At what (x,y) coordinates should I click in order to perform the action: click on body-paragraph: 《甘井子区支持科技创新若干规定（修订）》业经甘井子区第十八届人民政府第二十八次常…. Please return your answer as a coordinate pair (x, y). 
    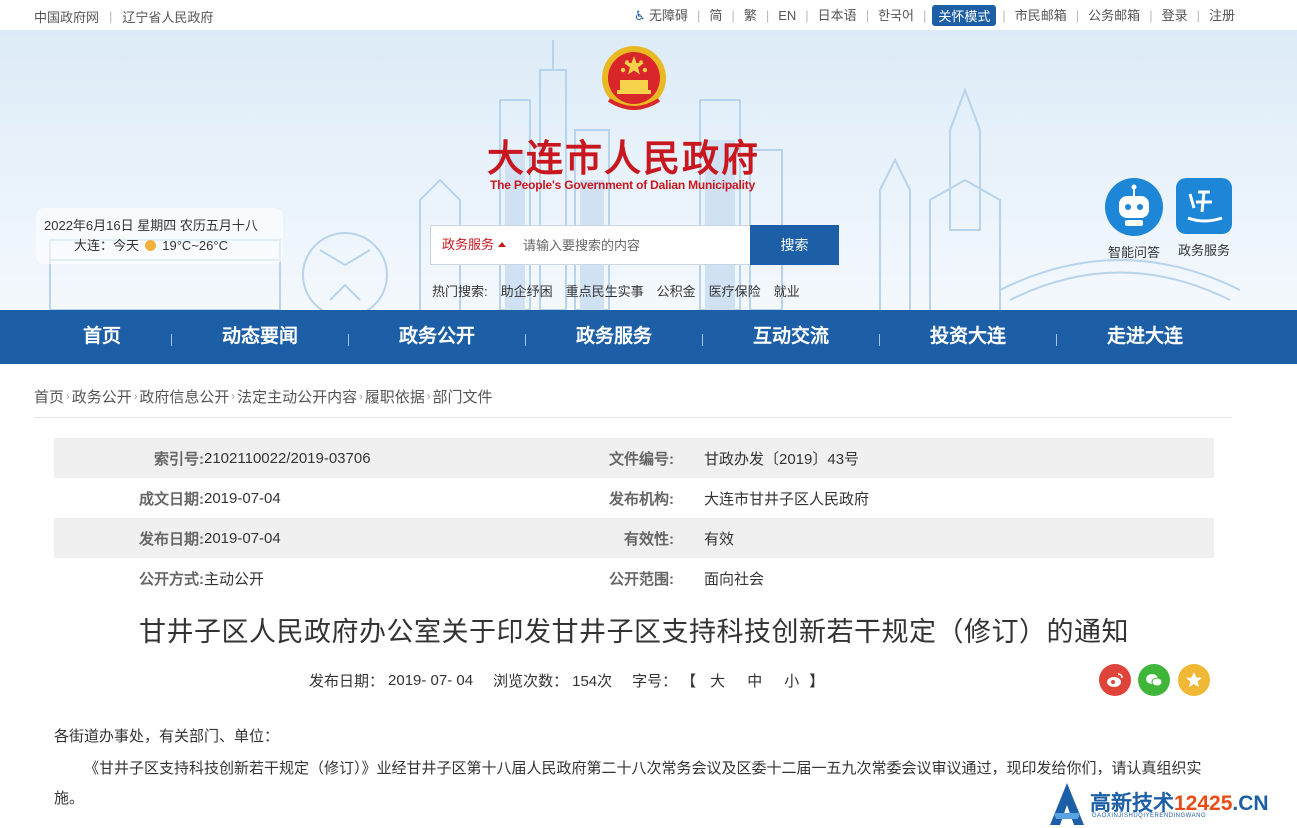
    Looking at the image, I should click on (628, 783).